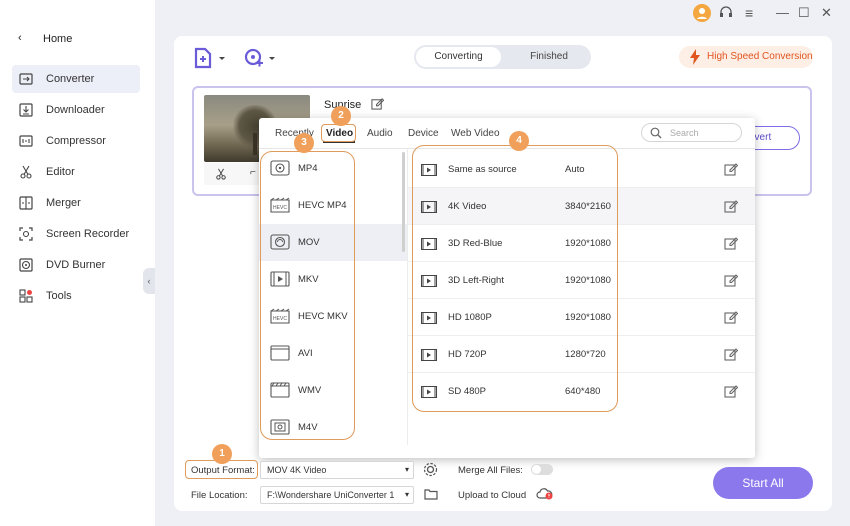  Describe the element at coordinates (76, 79) in the screenshot. I see `sidebar-item-converter: Converter` at that location.